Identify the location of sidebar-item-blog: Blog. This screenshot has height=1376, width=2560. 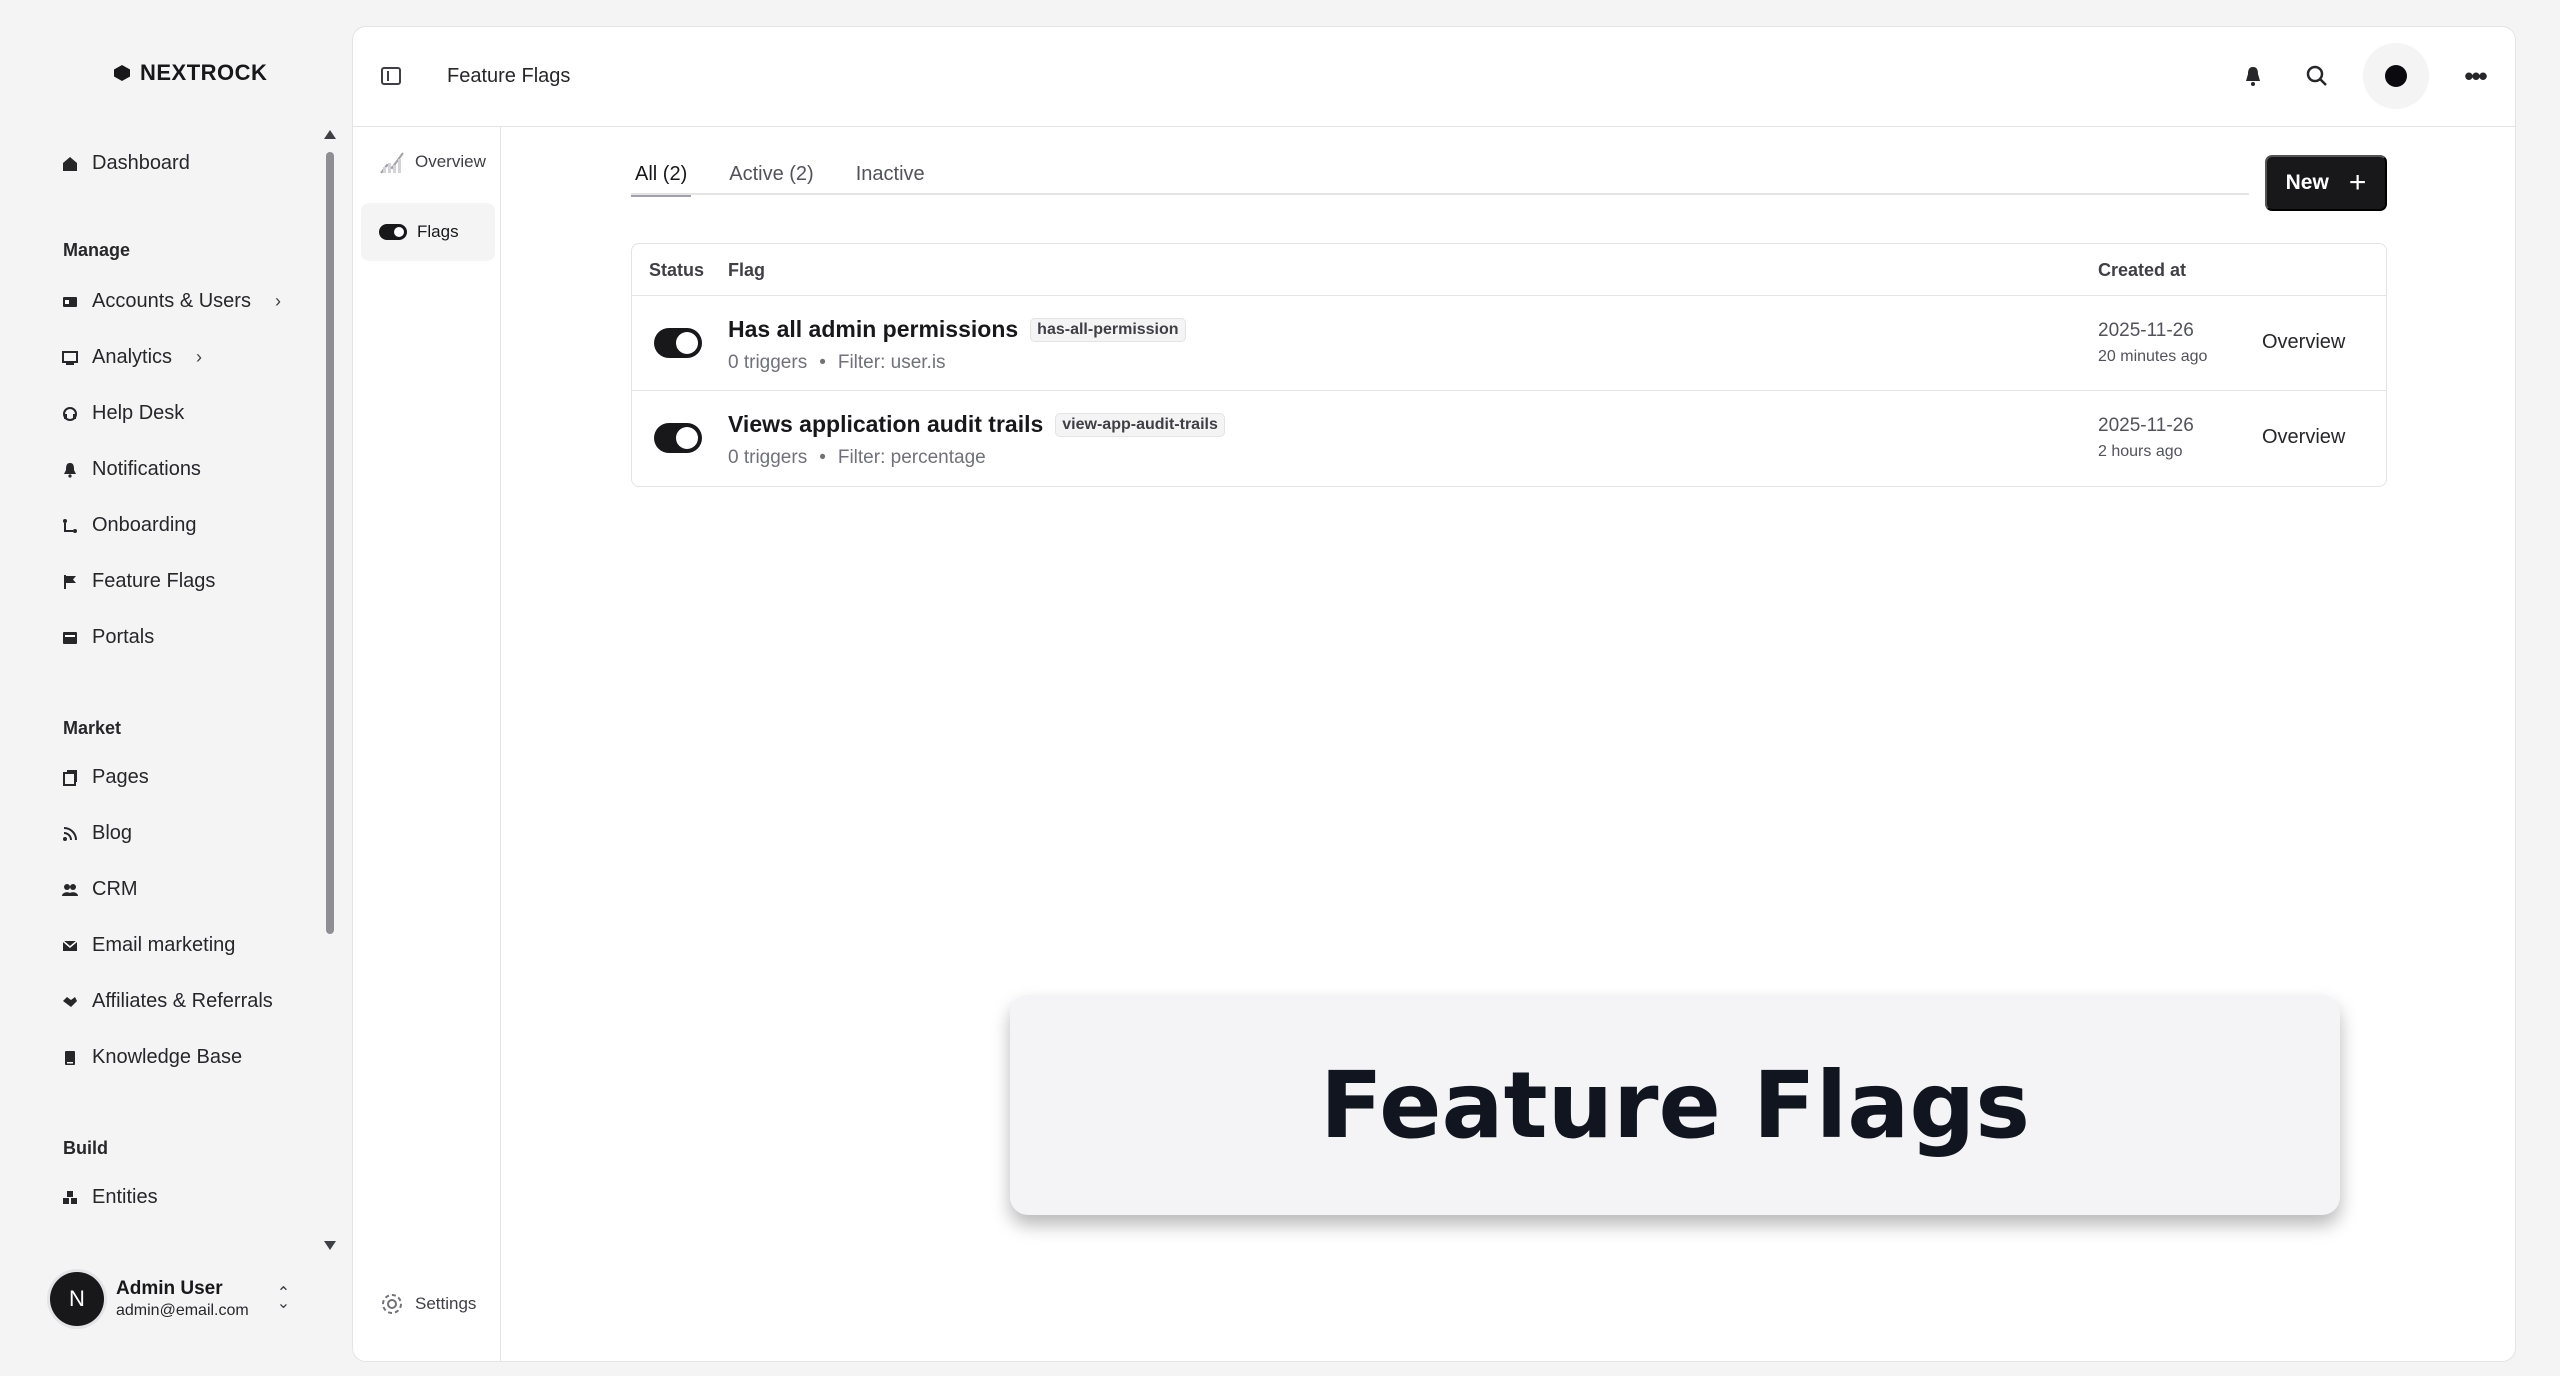
(97, 833).